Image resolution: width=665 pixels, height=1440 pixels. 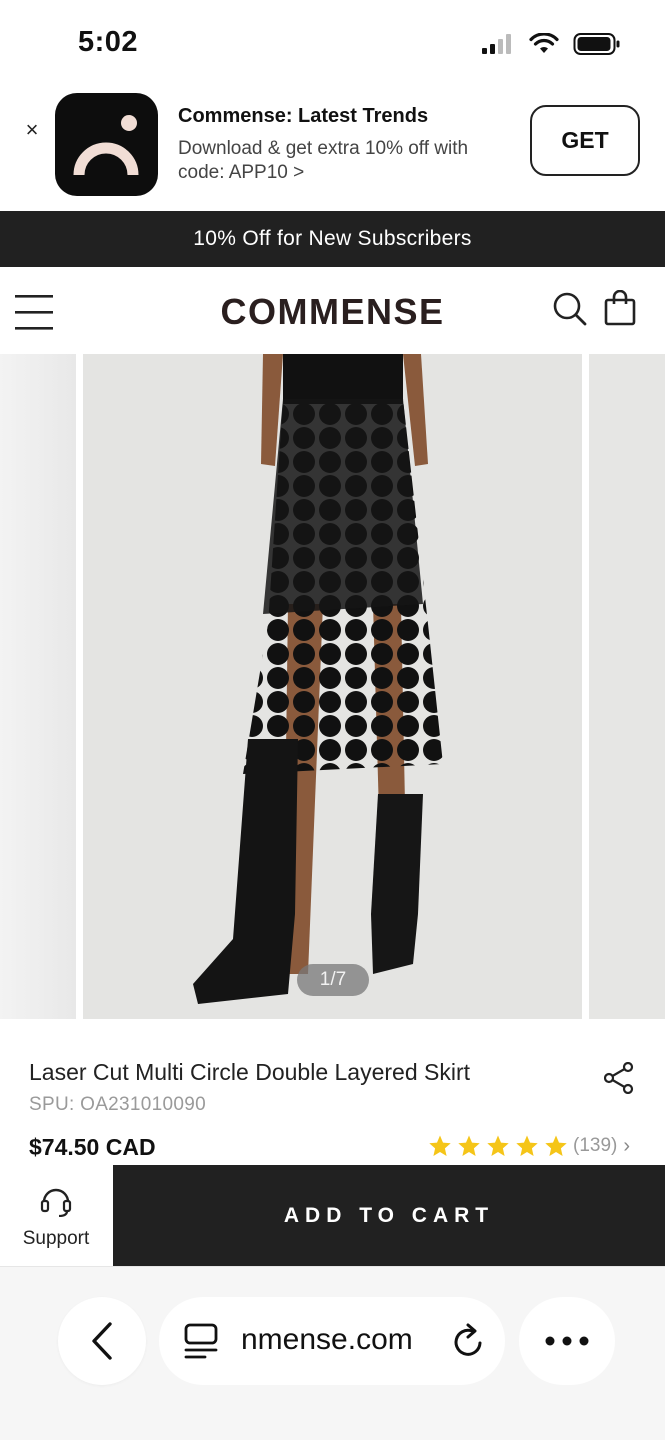 I want to click on promo-bar: 10% Off for New Subscribers, so click(x=332, y=239).